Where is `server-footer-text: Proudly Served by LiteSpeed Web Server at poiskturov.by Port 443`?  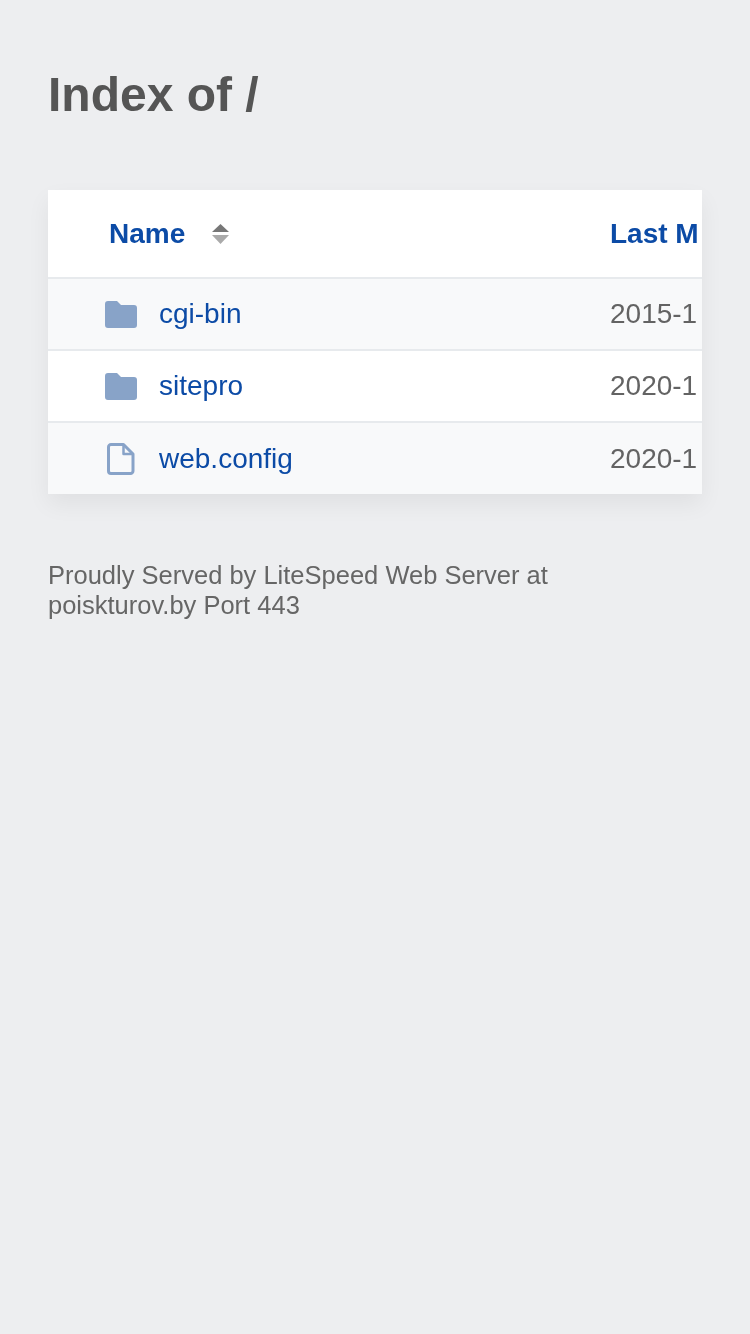
server-footer-text: Proudly Served by LiteSpeed Web Server at poiskturov.by Port 443 is located at coordinates (298, 590).